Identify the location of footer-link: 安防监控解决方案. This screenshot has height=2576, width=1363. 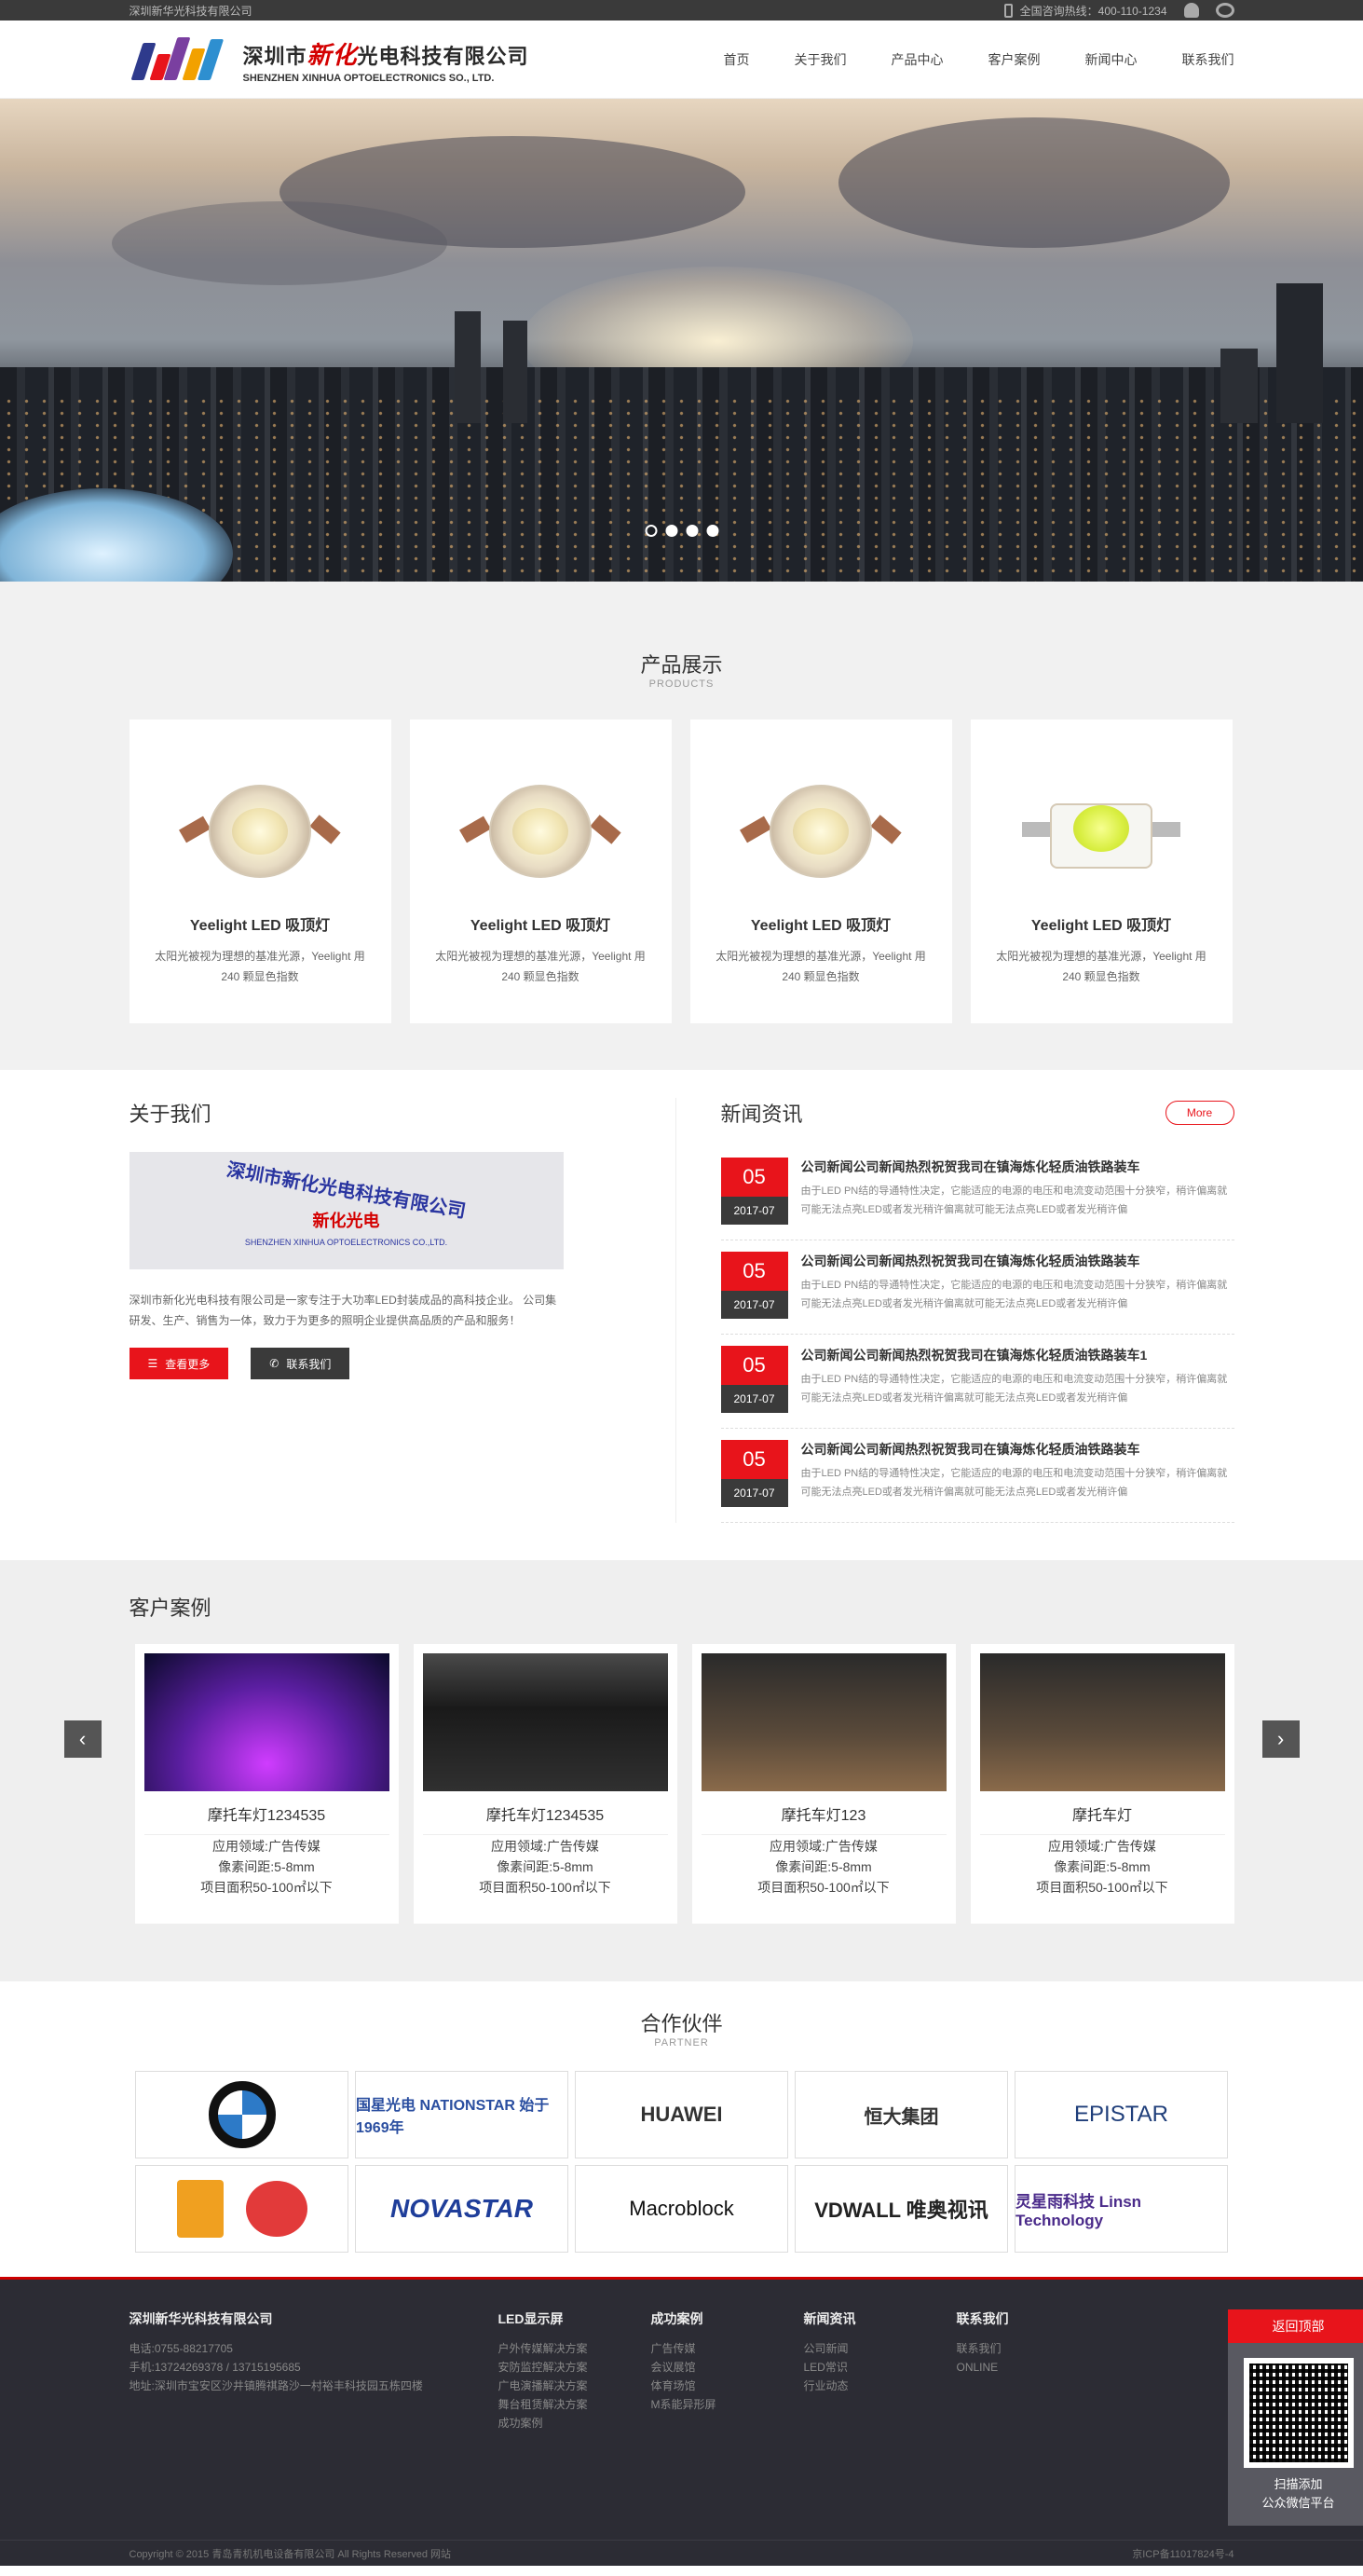
(574, 2367).